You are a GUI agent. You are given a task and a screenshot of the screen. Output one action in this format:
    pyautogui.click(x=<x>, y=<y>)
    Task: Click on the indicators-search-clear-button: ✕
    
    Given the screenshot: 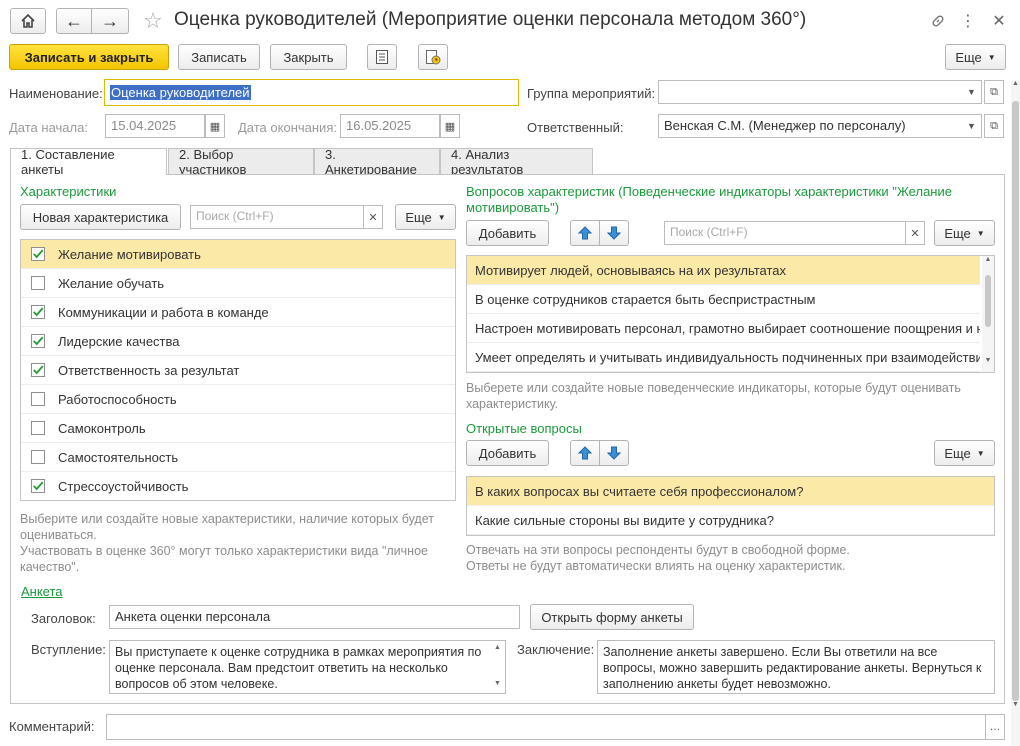 What is the action you would take?
    pyautogui.click(x=915, y=233)
    